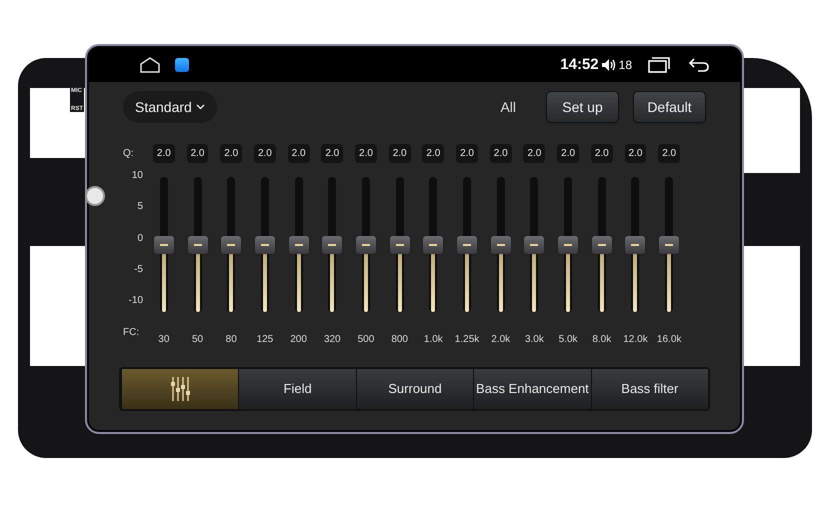 The width and height of the screenshot is (828, 532). Describe the element at coordinates (58, 123) in the screenshot. I see `vent-cutout` at that location.